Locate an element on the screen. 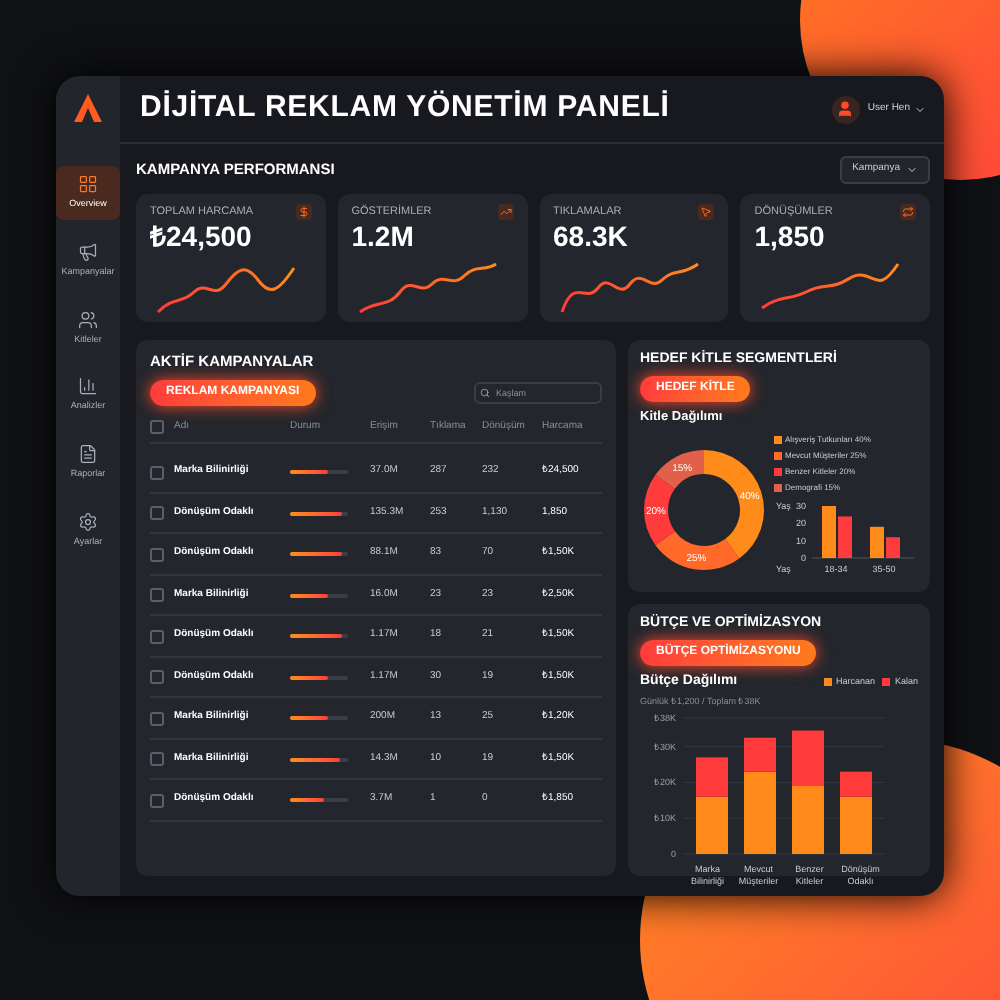 The width and height of the screenshot is (1000, 1000). search-icon is located at coordinates (485, 392).